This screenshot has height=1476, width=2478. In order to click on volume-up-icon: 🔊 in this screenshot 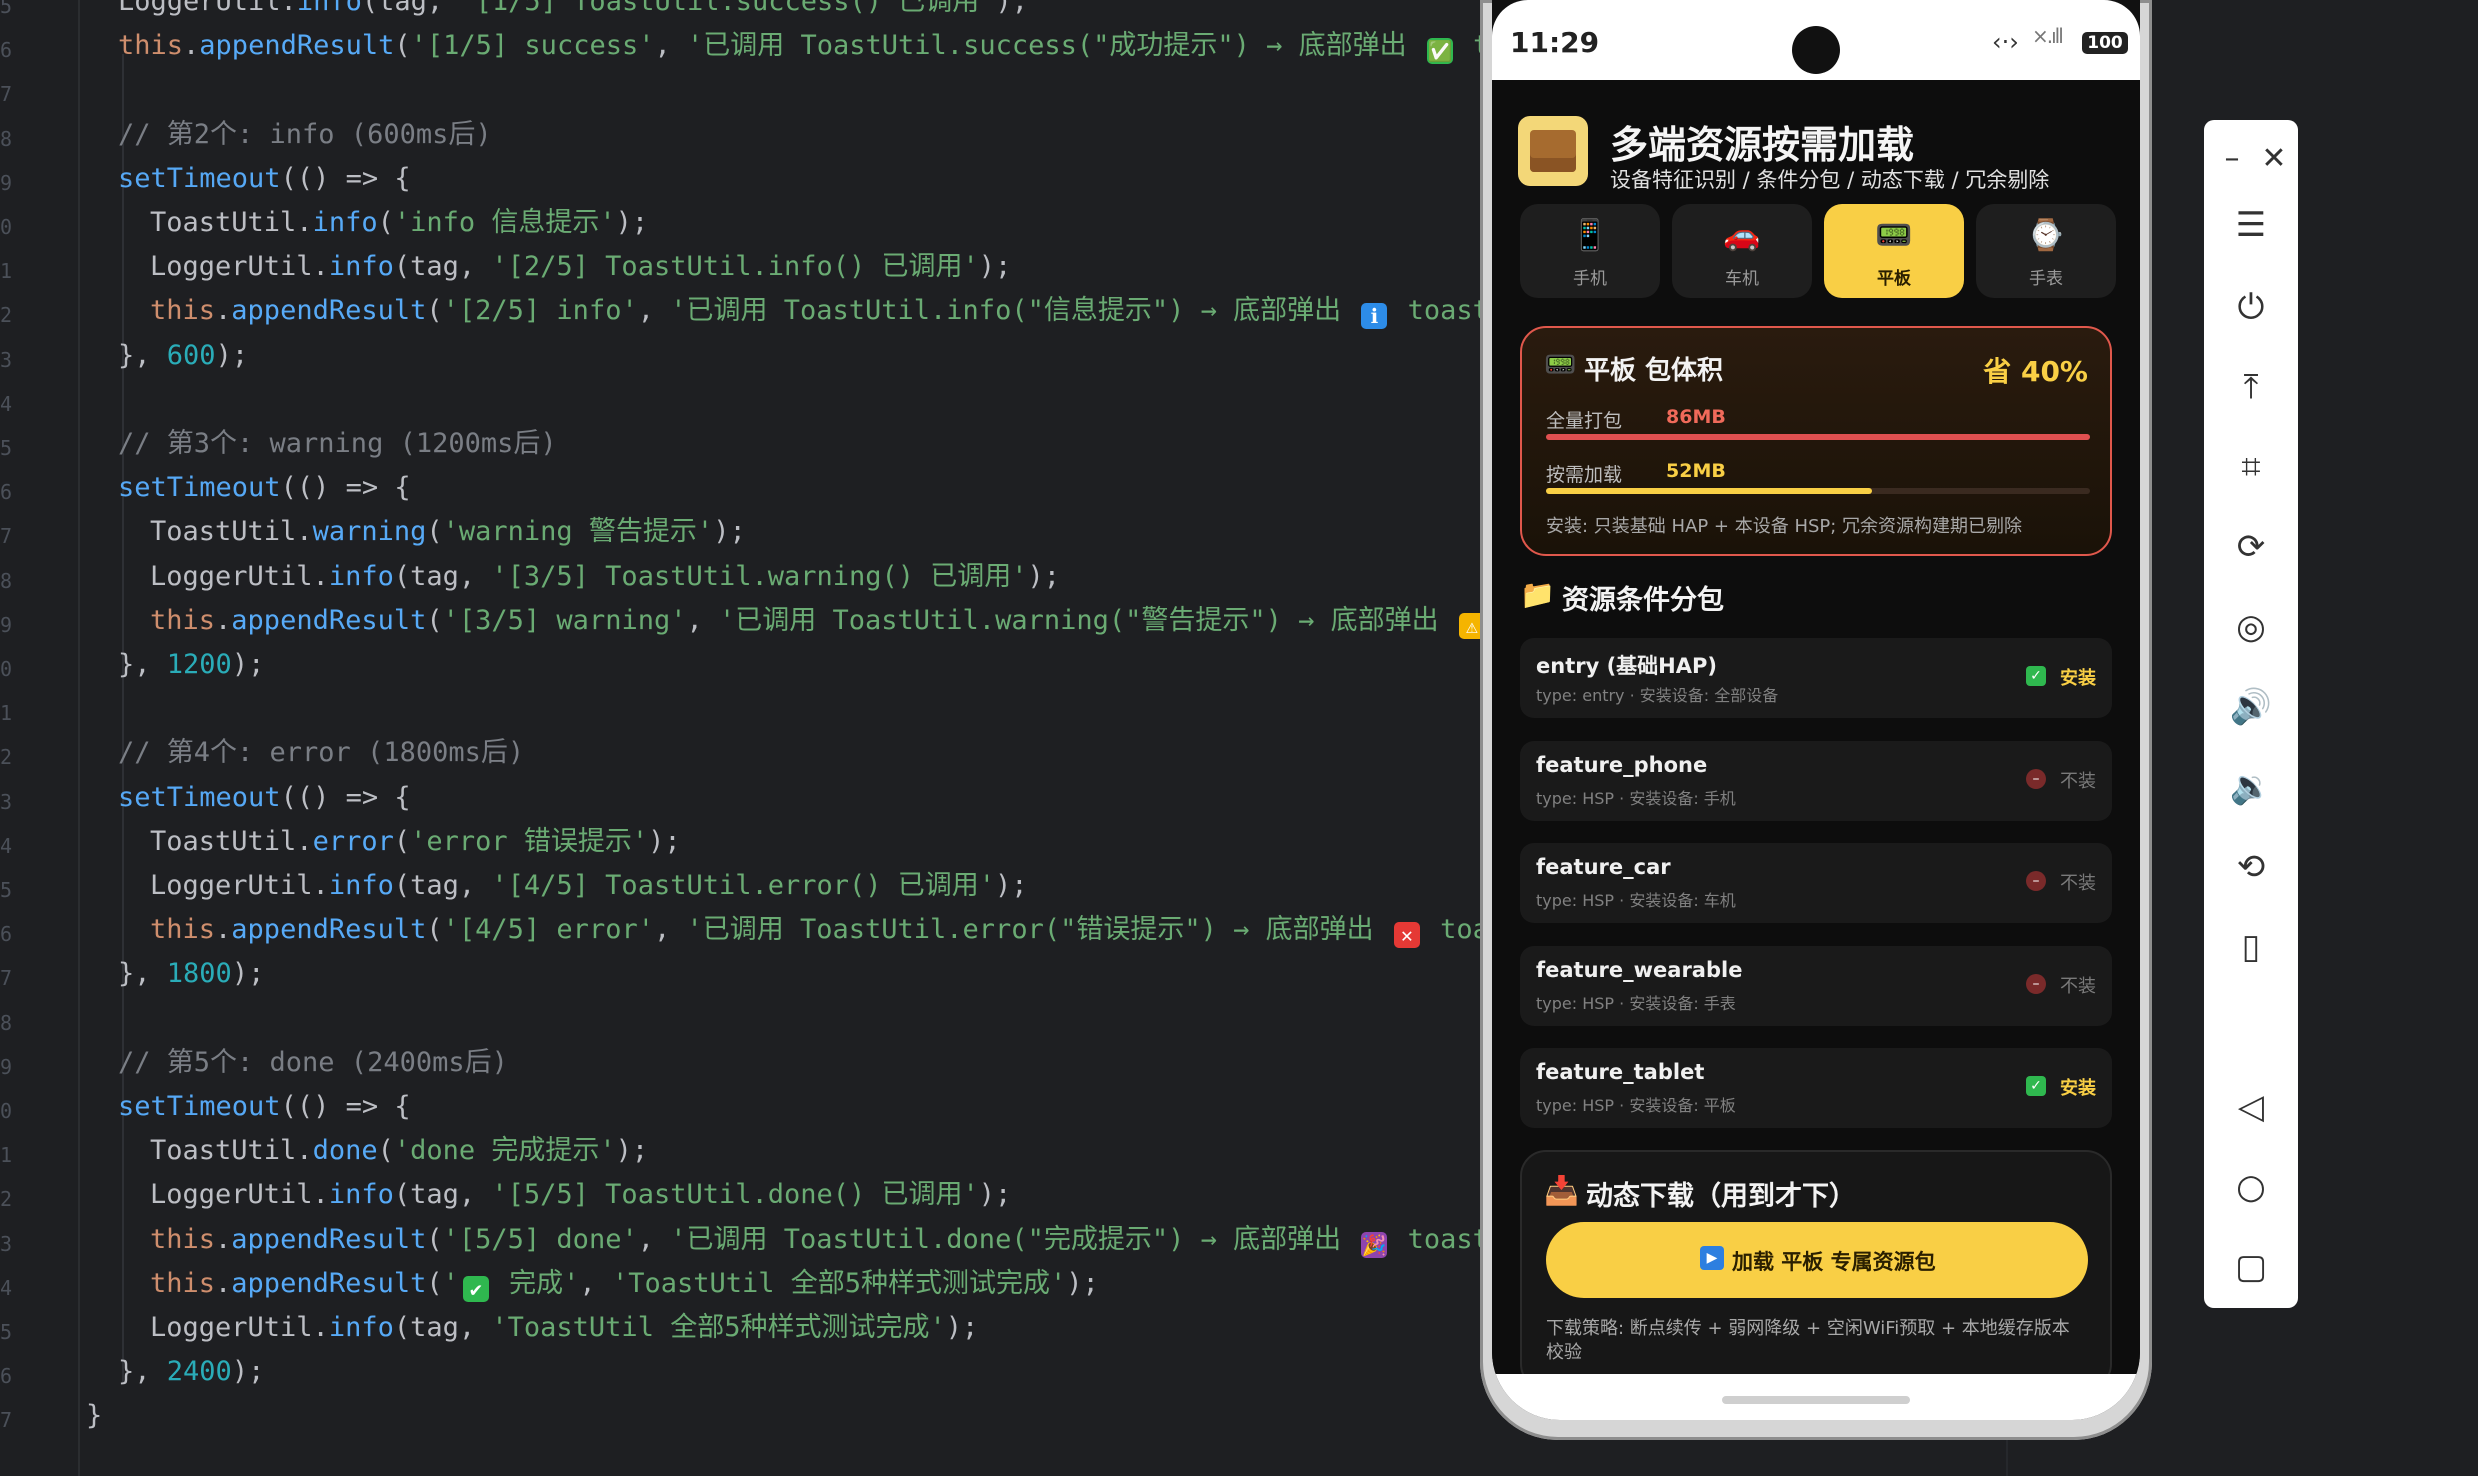, I will do `click(2251, 707)`.